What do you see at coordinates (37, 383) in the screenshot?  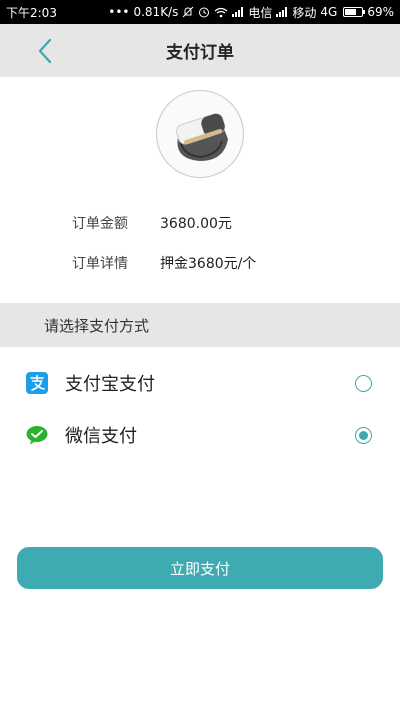 I see `alipay-icon` at bounding box center [37, 383].